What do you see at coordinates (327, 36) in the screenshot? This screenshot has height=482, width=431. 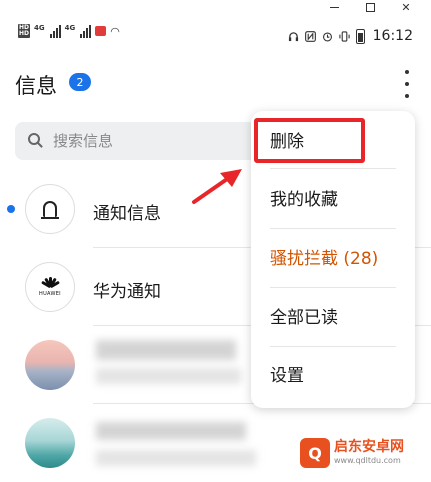 I see `alarm-icon` at bounding box center [327, 36].